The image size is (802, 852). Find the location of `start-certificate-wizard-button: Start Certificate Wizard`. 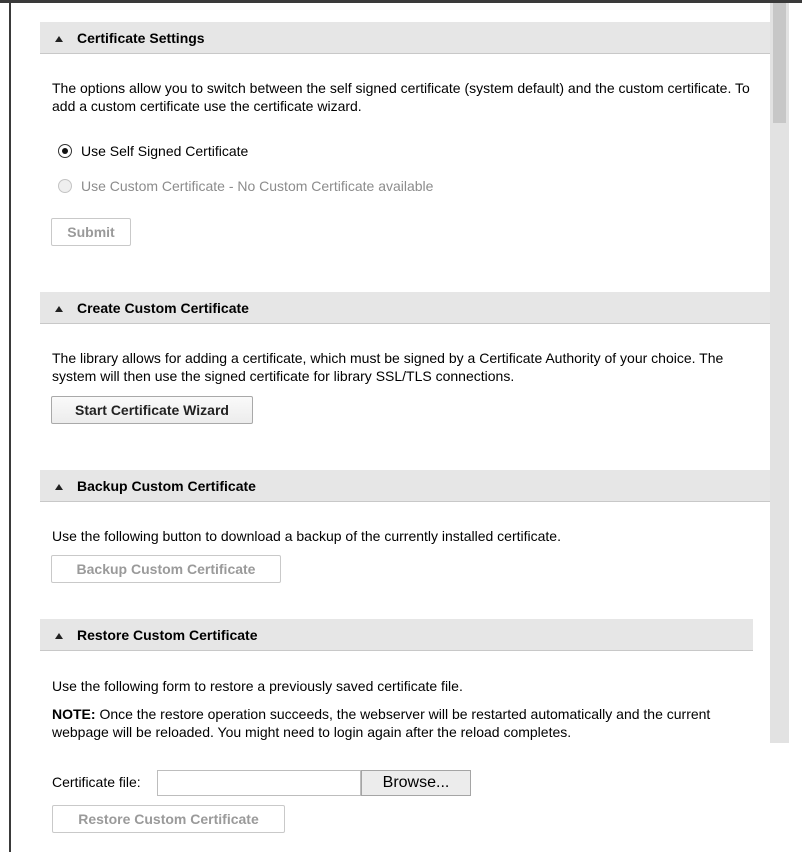

start-certificate-wizard-button: Start Certificate Wizard is located at coordinates (152, 410).